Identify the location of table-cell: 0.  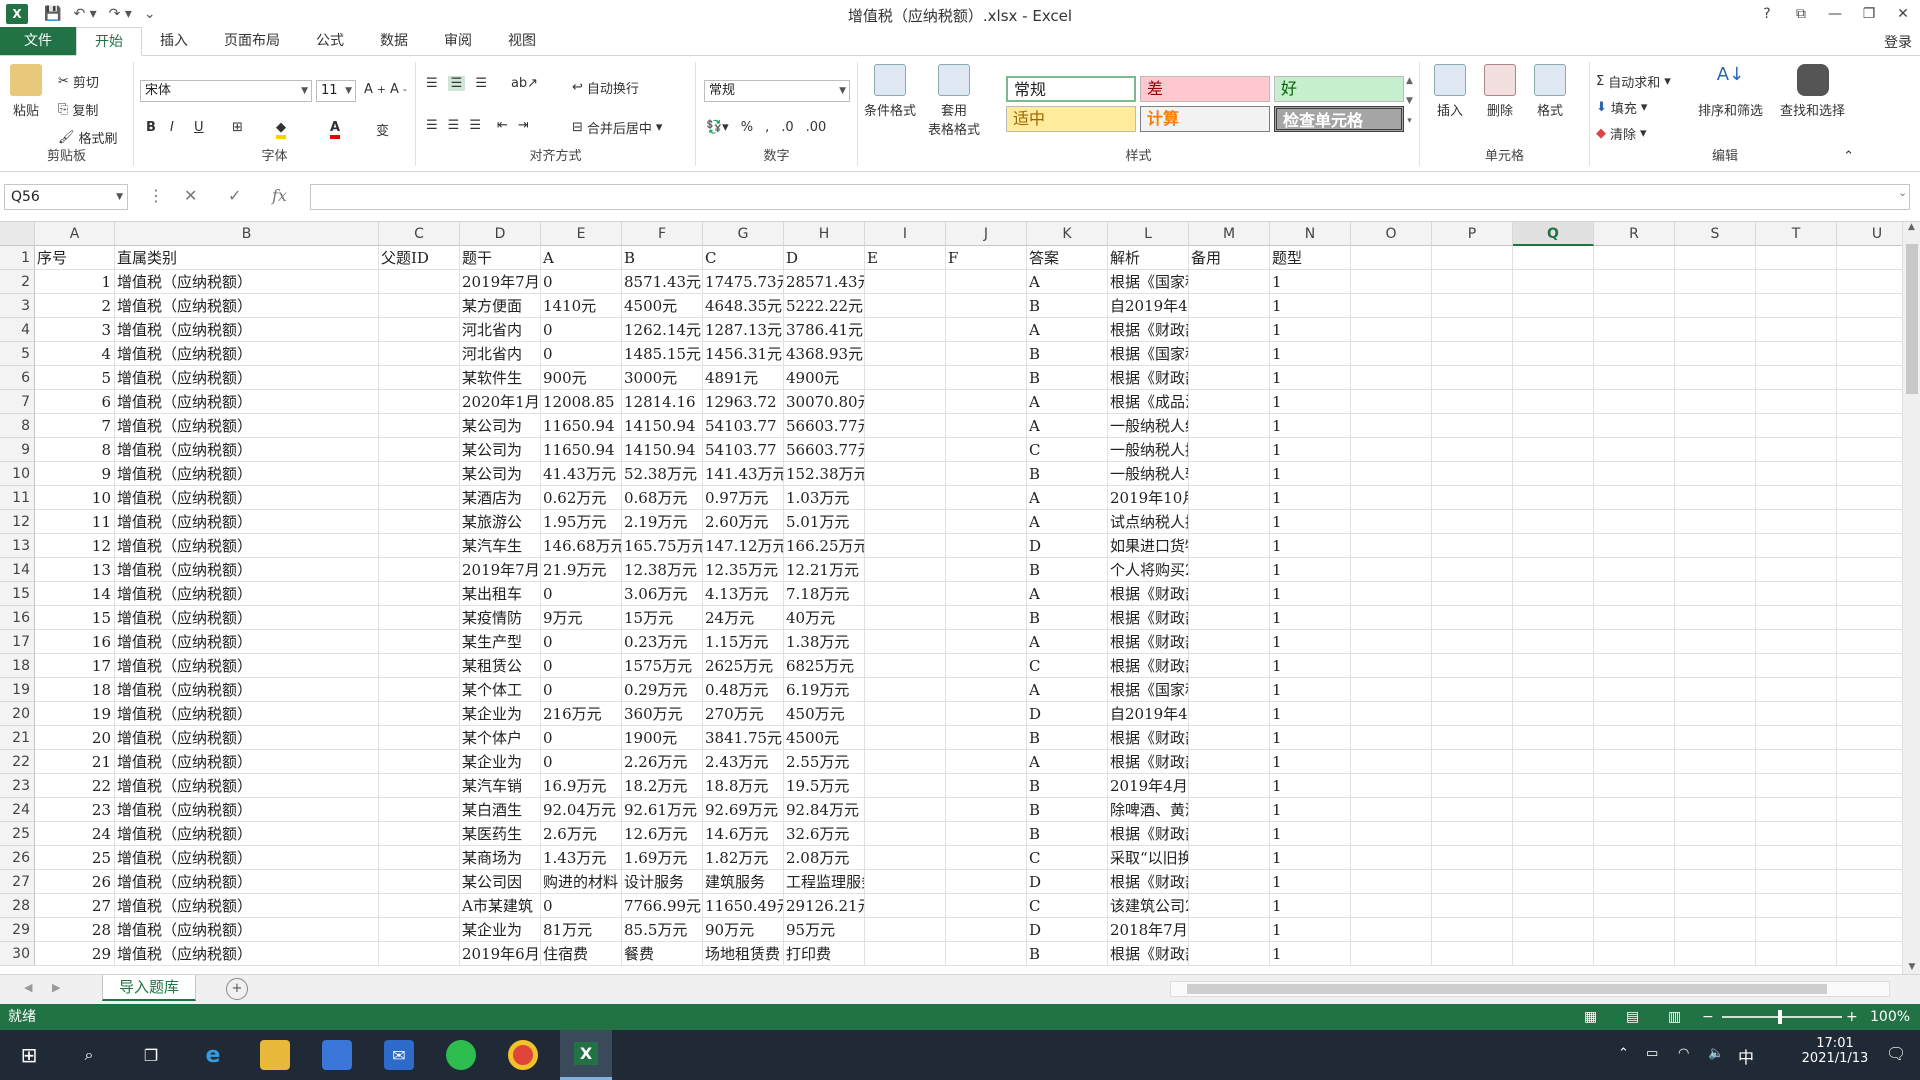
(581, 666).